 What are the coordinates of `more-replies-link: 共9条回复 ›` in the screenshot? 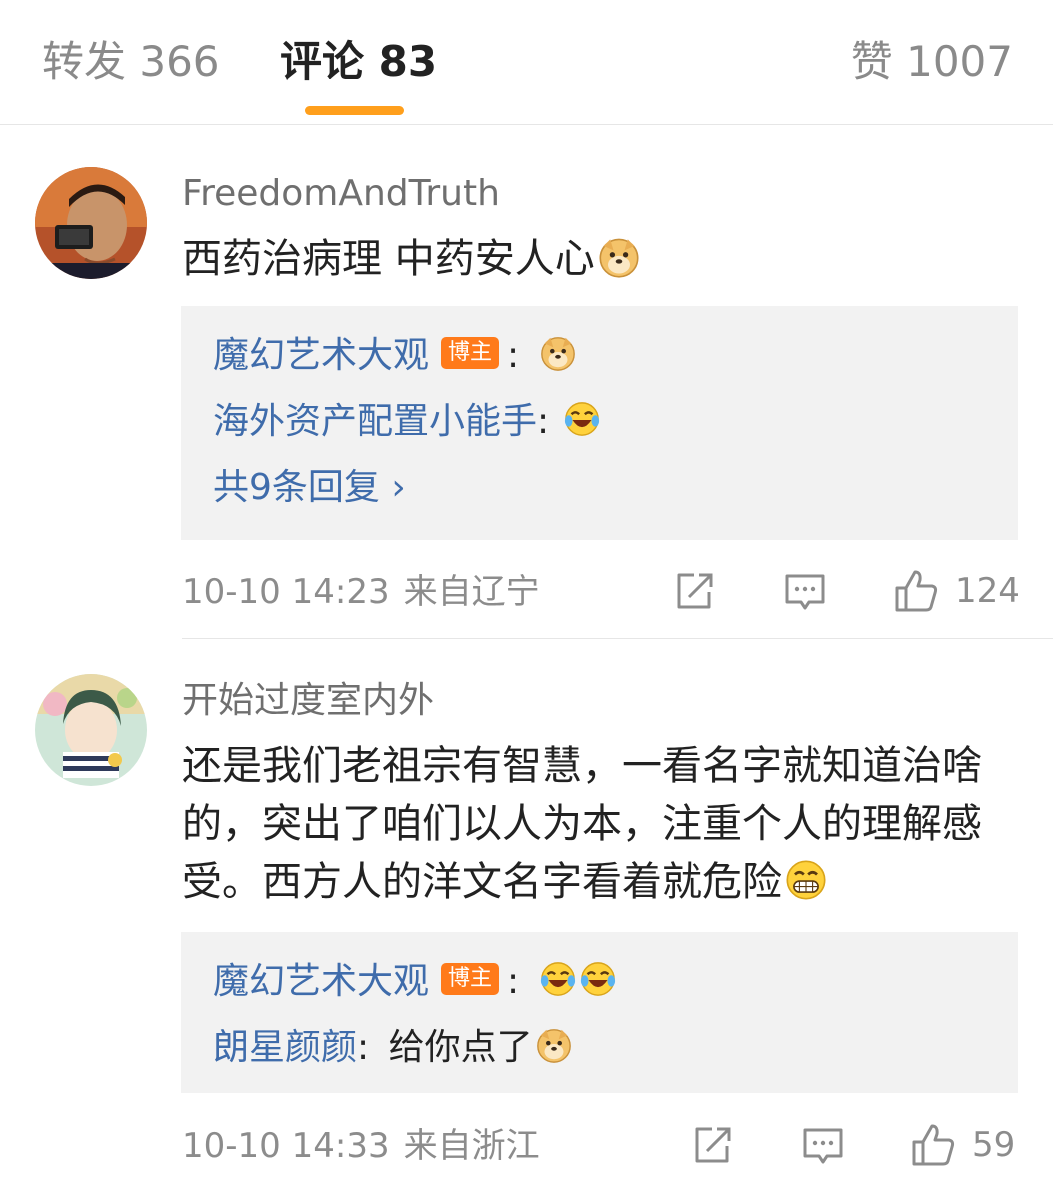 It's located at (309, 488).